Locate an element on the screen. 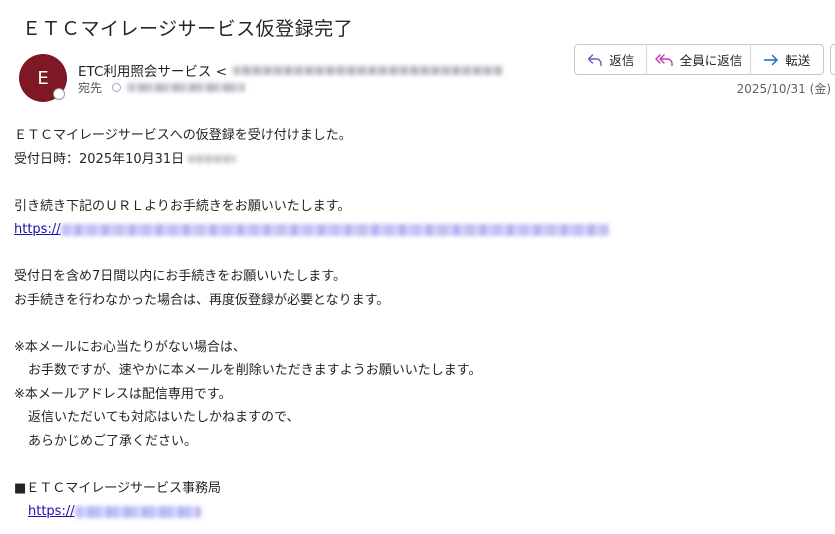 The height and width of the screenshot is (534, 835). signature-line: ■ＥＴＣマイレージサービス事務局 is located at coordinates (118, 488).